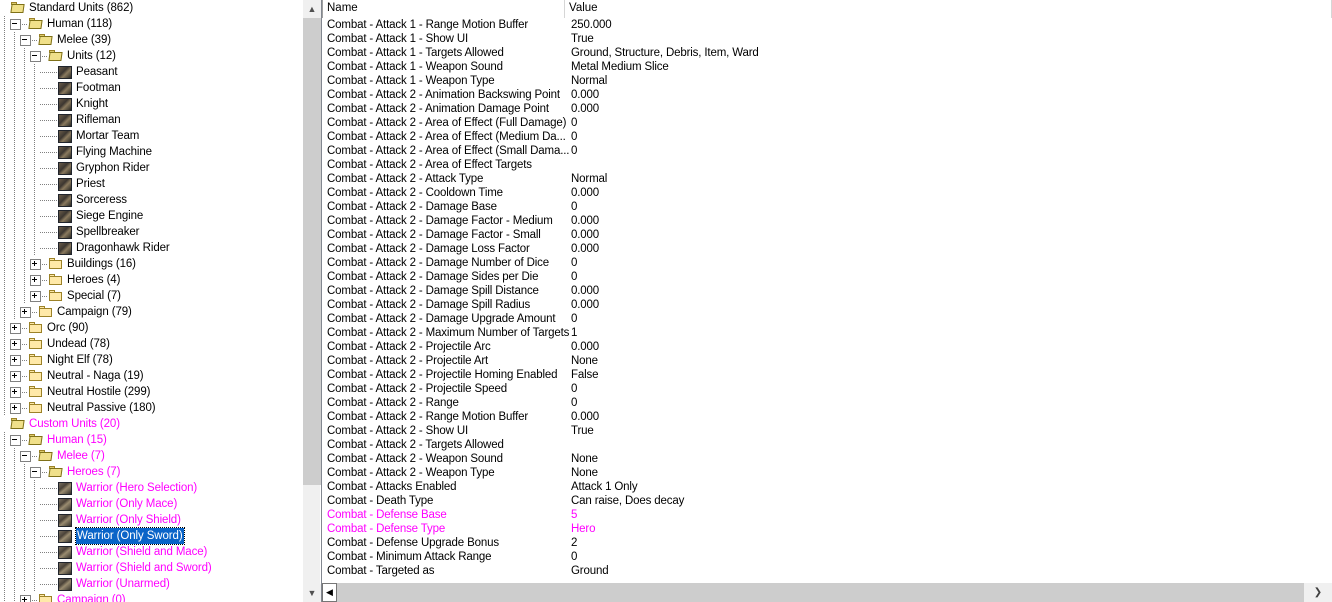 The height and width of the screenshot is (602, 1332). What do you see at coordinates (827, 473) in the screenshot?
I see `grid-row: Combat - Attack 2 - Weapon Type None` at bounding box center [827, 473].